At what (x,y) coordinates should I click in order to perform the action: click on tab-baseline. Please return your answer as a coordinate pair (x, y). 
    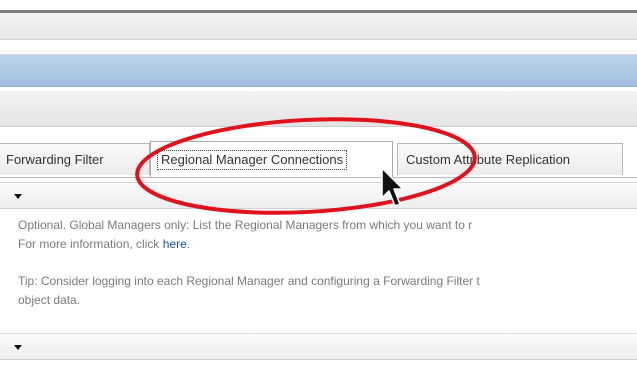
    Looking at the image, I should click on (318, 177).